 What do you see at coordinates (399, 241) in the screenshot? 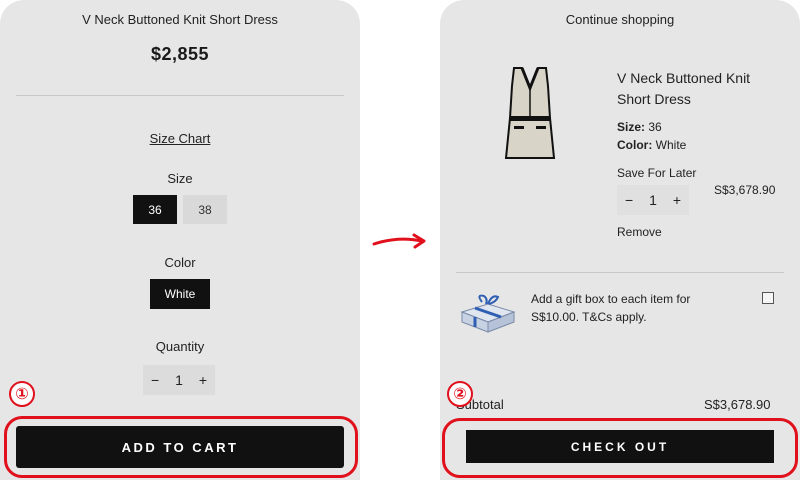
I see `arrow-right-icon` at bounding box center [399, 241].